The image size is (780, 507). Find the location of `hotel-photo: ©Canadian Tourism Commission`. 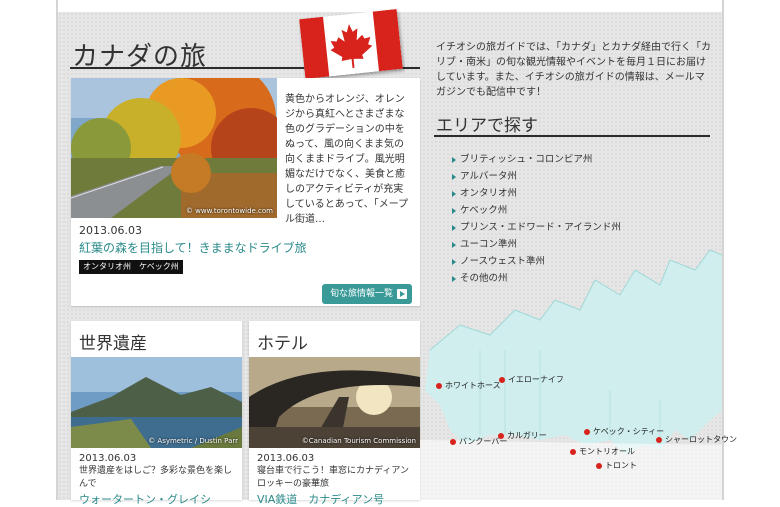

hotel-photo: ©Canadian Tourism Commission is located at coordinates (334, 402).